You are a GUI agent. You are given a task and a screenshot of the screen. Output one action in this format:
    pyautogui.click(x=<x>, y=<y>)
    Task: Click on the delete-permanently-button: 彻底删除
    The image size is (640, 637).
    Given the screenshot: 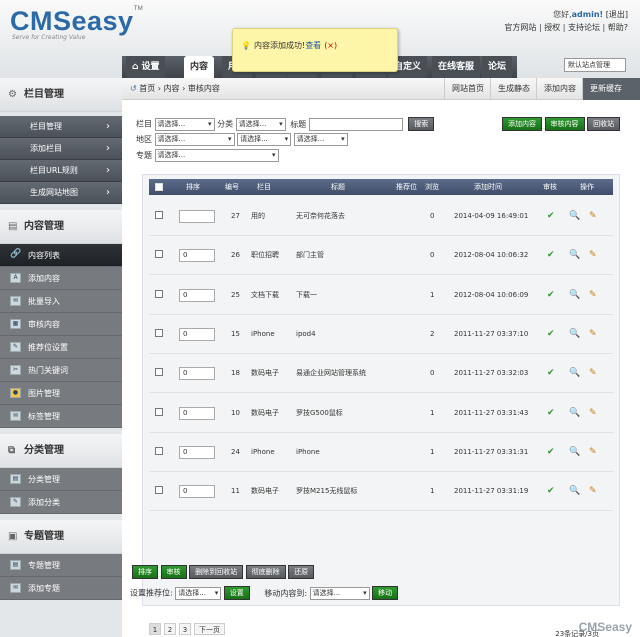 What is the action you would take?
    pyautogui.click(x=265, y=572)
    